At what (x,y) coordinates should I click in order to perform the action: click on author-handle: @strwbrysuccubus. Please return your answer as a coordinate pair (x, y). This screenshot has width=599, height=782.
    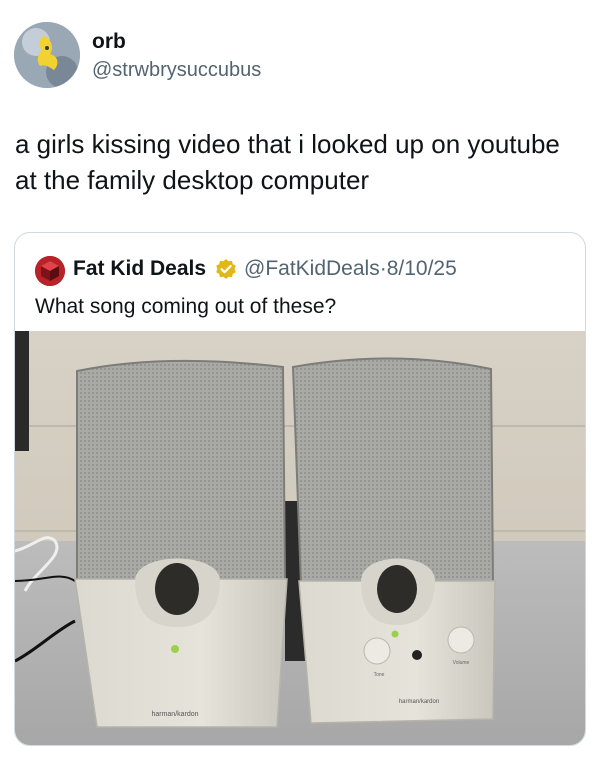
    Looking at the image, I should click on (176, 70).